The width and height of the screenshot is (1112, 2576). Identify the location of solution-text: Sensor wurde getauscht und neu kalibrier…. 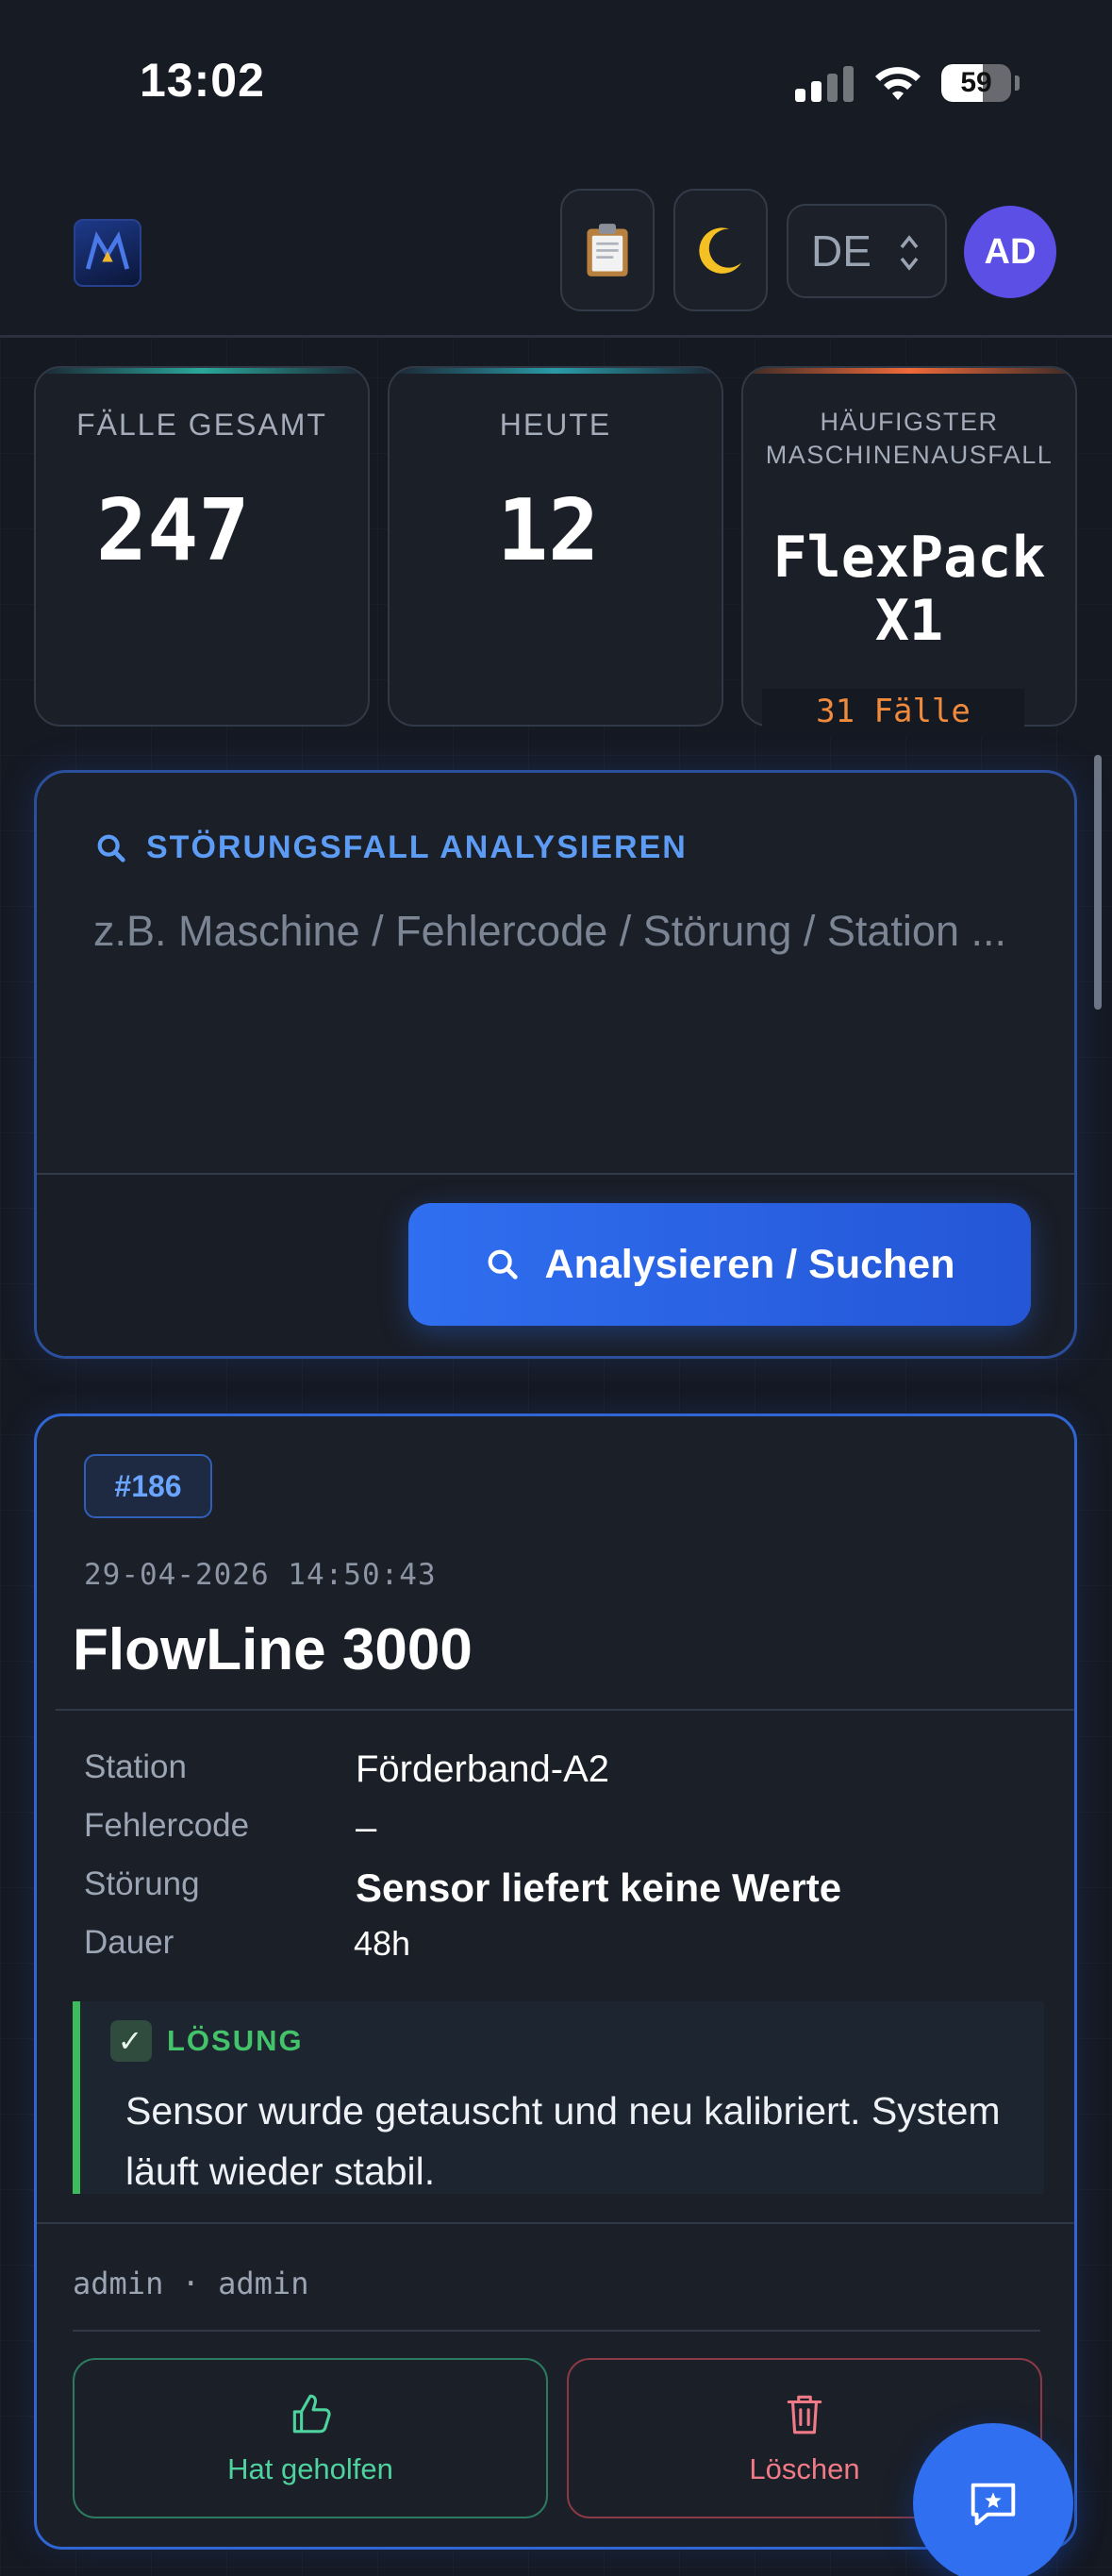
(563, 2141).